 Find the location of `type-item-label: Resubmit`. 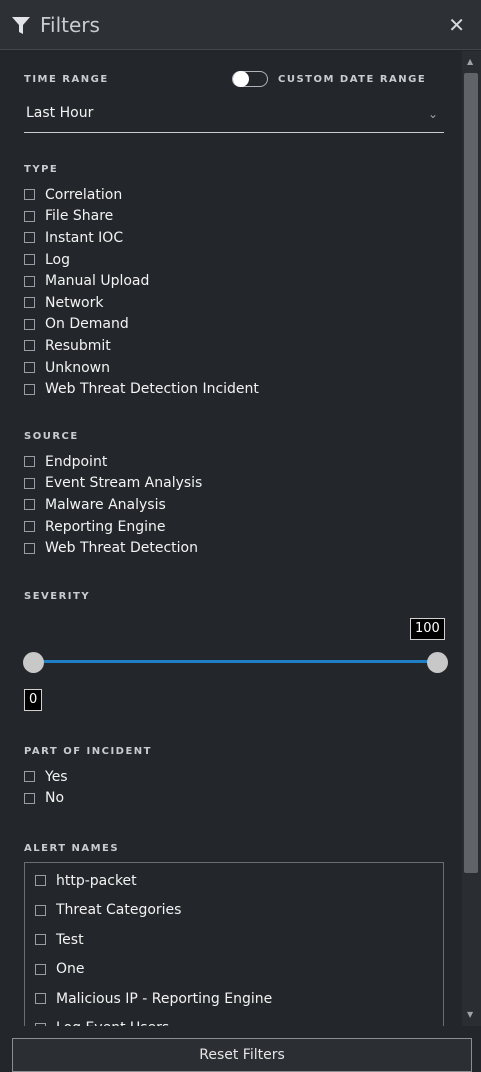

type-item-label: Resubmit is located at coordinates (78, 345).